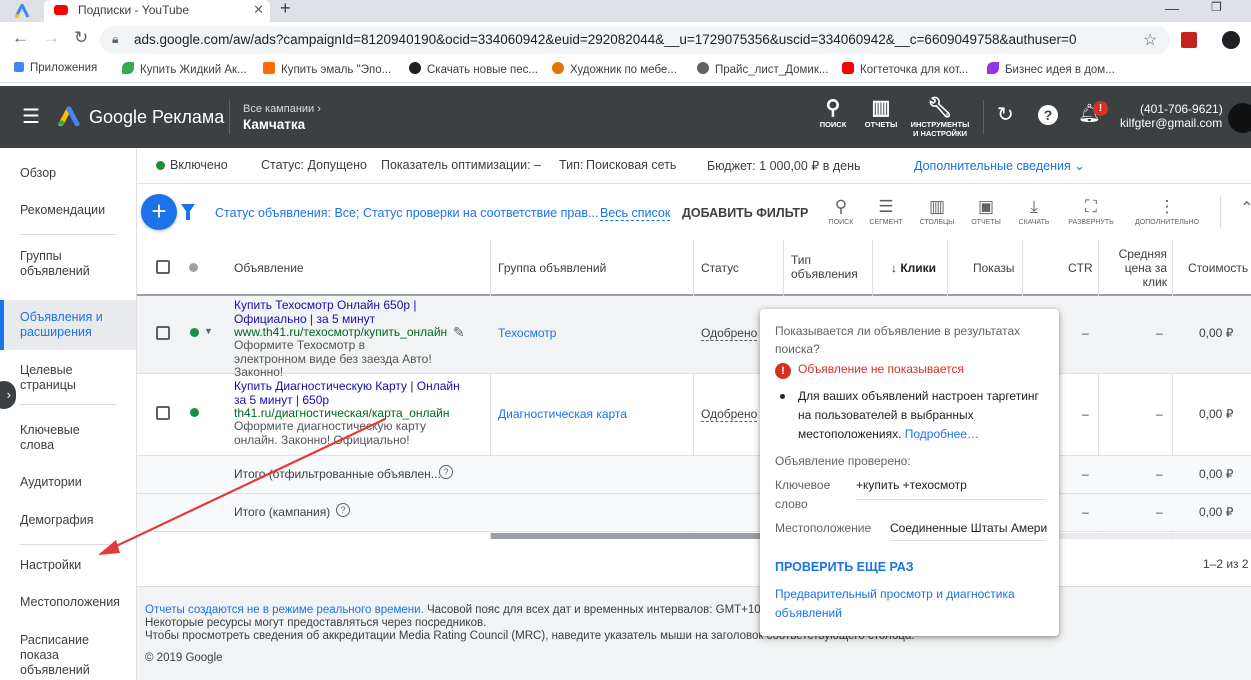 This screenshot has height=680, width=1251. I want to click on location-label: Местоположение, so click(823, 528).